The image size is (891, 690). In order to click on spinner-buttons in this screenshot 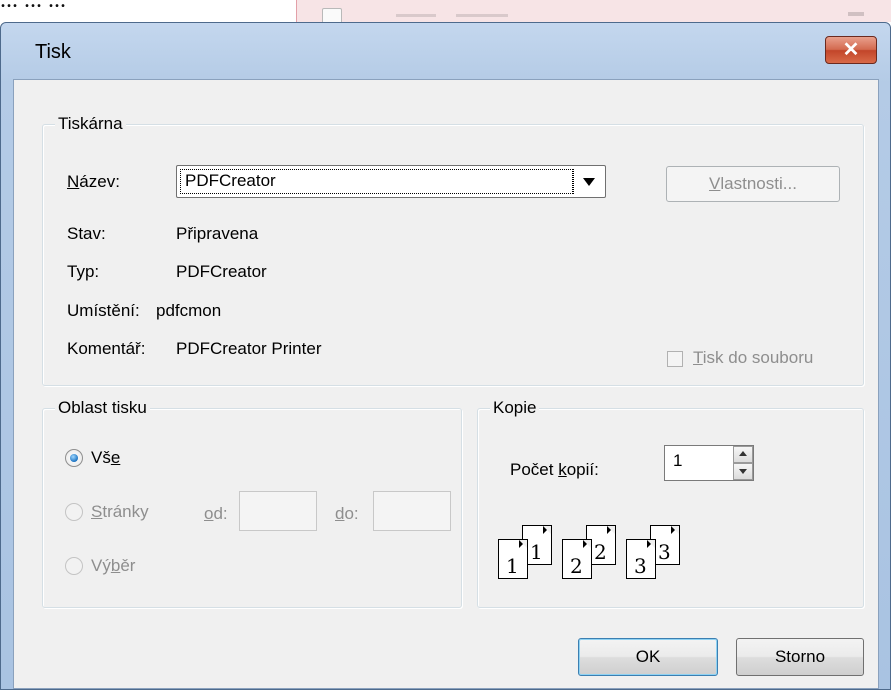, I will do `click(743, 463)`.